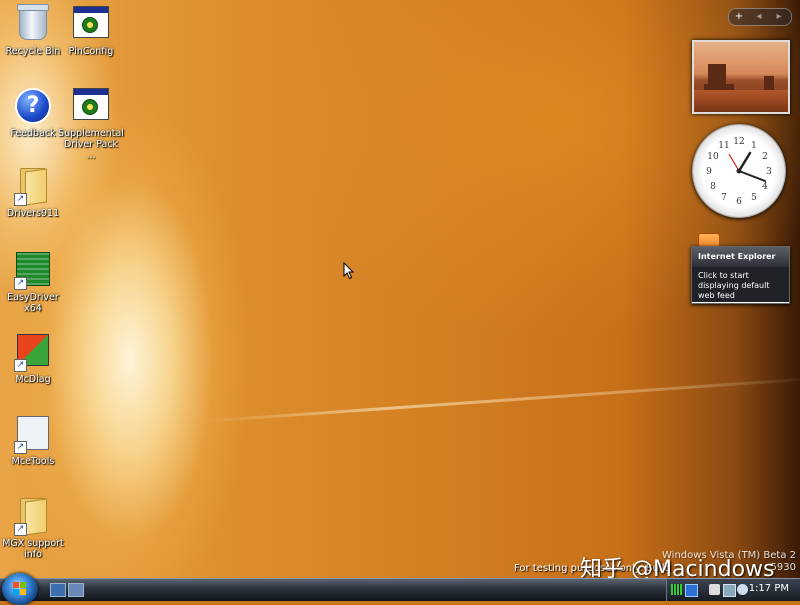 Image resolution: width=800 pixels, height=605 pixels. I want to click on clock-numeral: 2, so click(765, 157).